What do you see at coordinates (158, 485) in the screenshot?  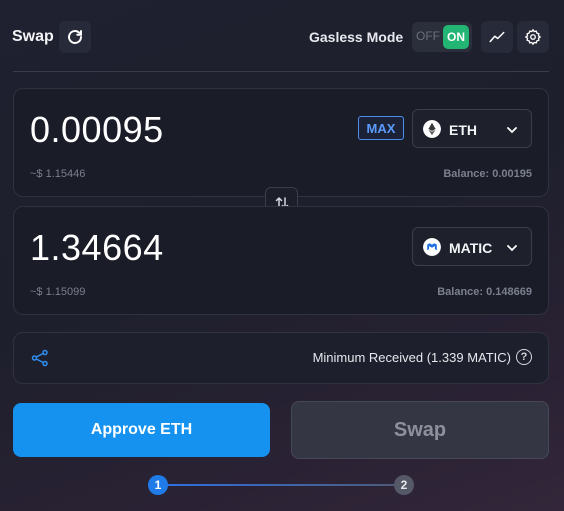 I see `step-1: 1` at bounding box center [158, 485].